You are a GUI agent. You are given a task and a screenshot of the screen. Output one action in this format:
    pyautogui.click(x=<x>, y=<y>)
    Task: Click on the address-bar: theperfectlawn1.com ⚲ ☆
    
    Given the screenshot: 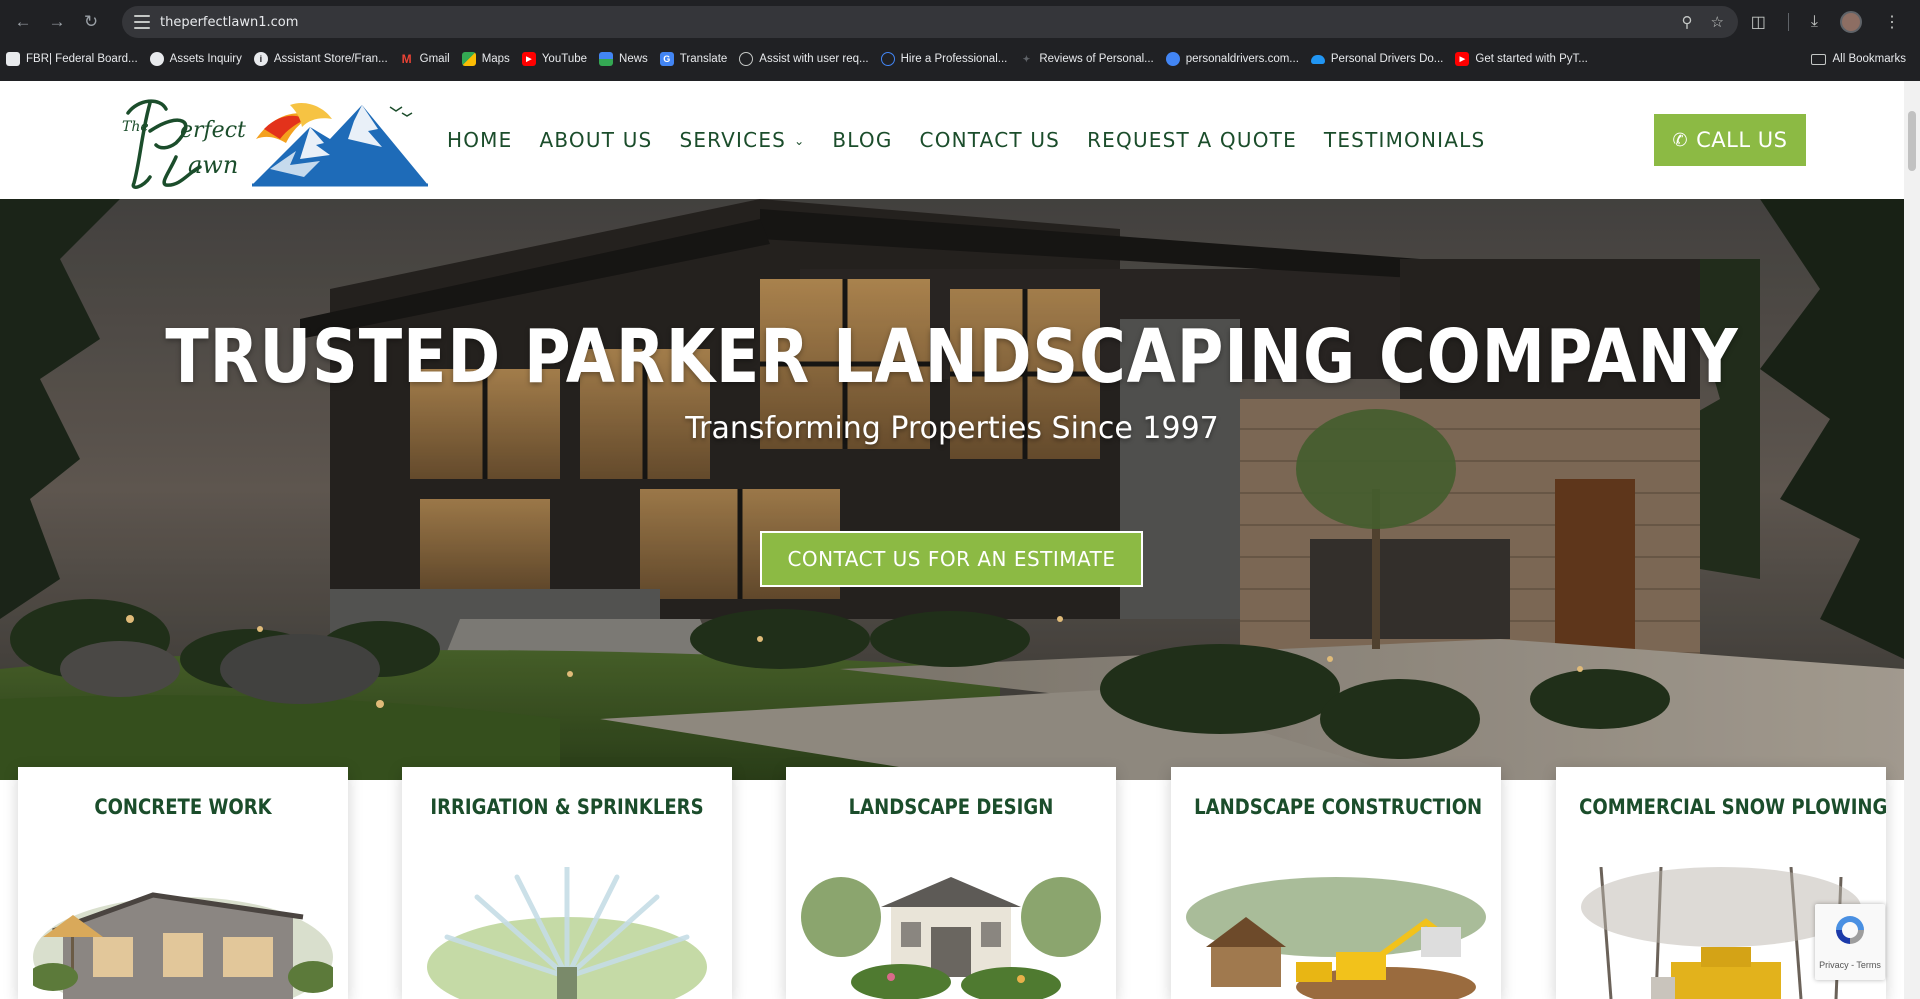 What is the action you would take?
    pyautogui.click(x=930, y=22)
    